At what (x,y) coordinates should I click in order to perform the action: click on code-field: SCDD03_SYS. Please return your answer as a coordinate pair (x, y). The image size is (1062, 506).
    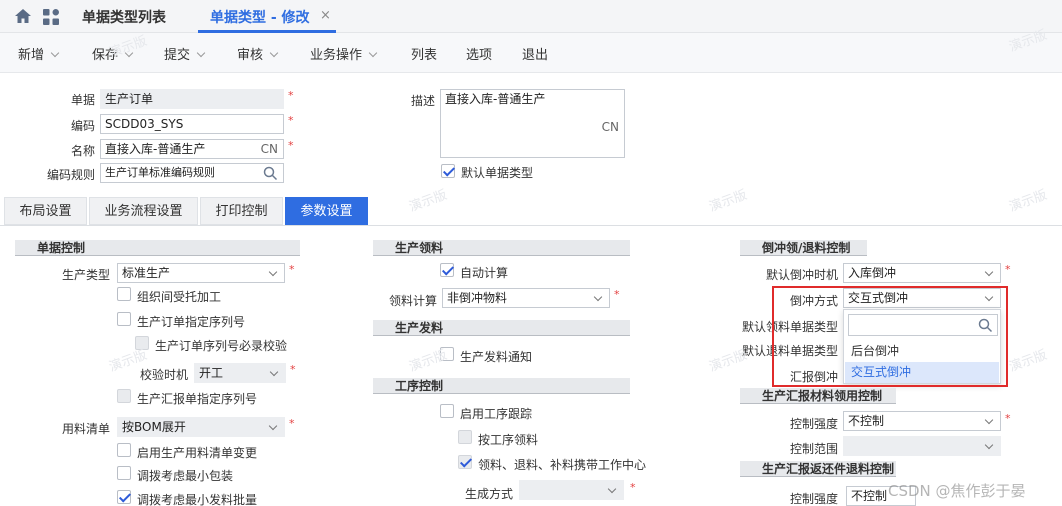
    Looking at the image, I should click on (192, 124).